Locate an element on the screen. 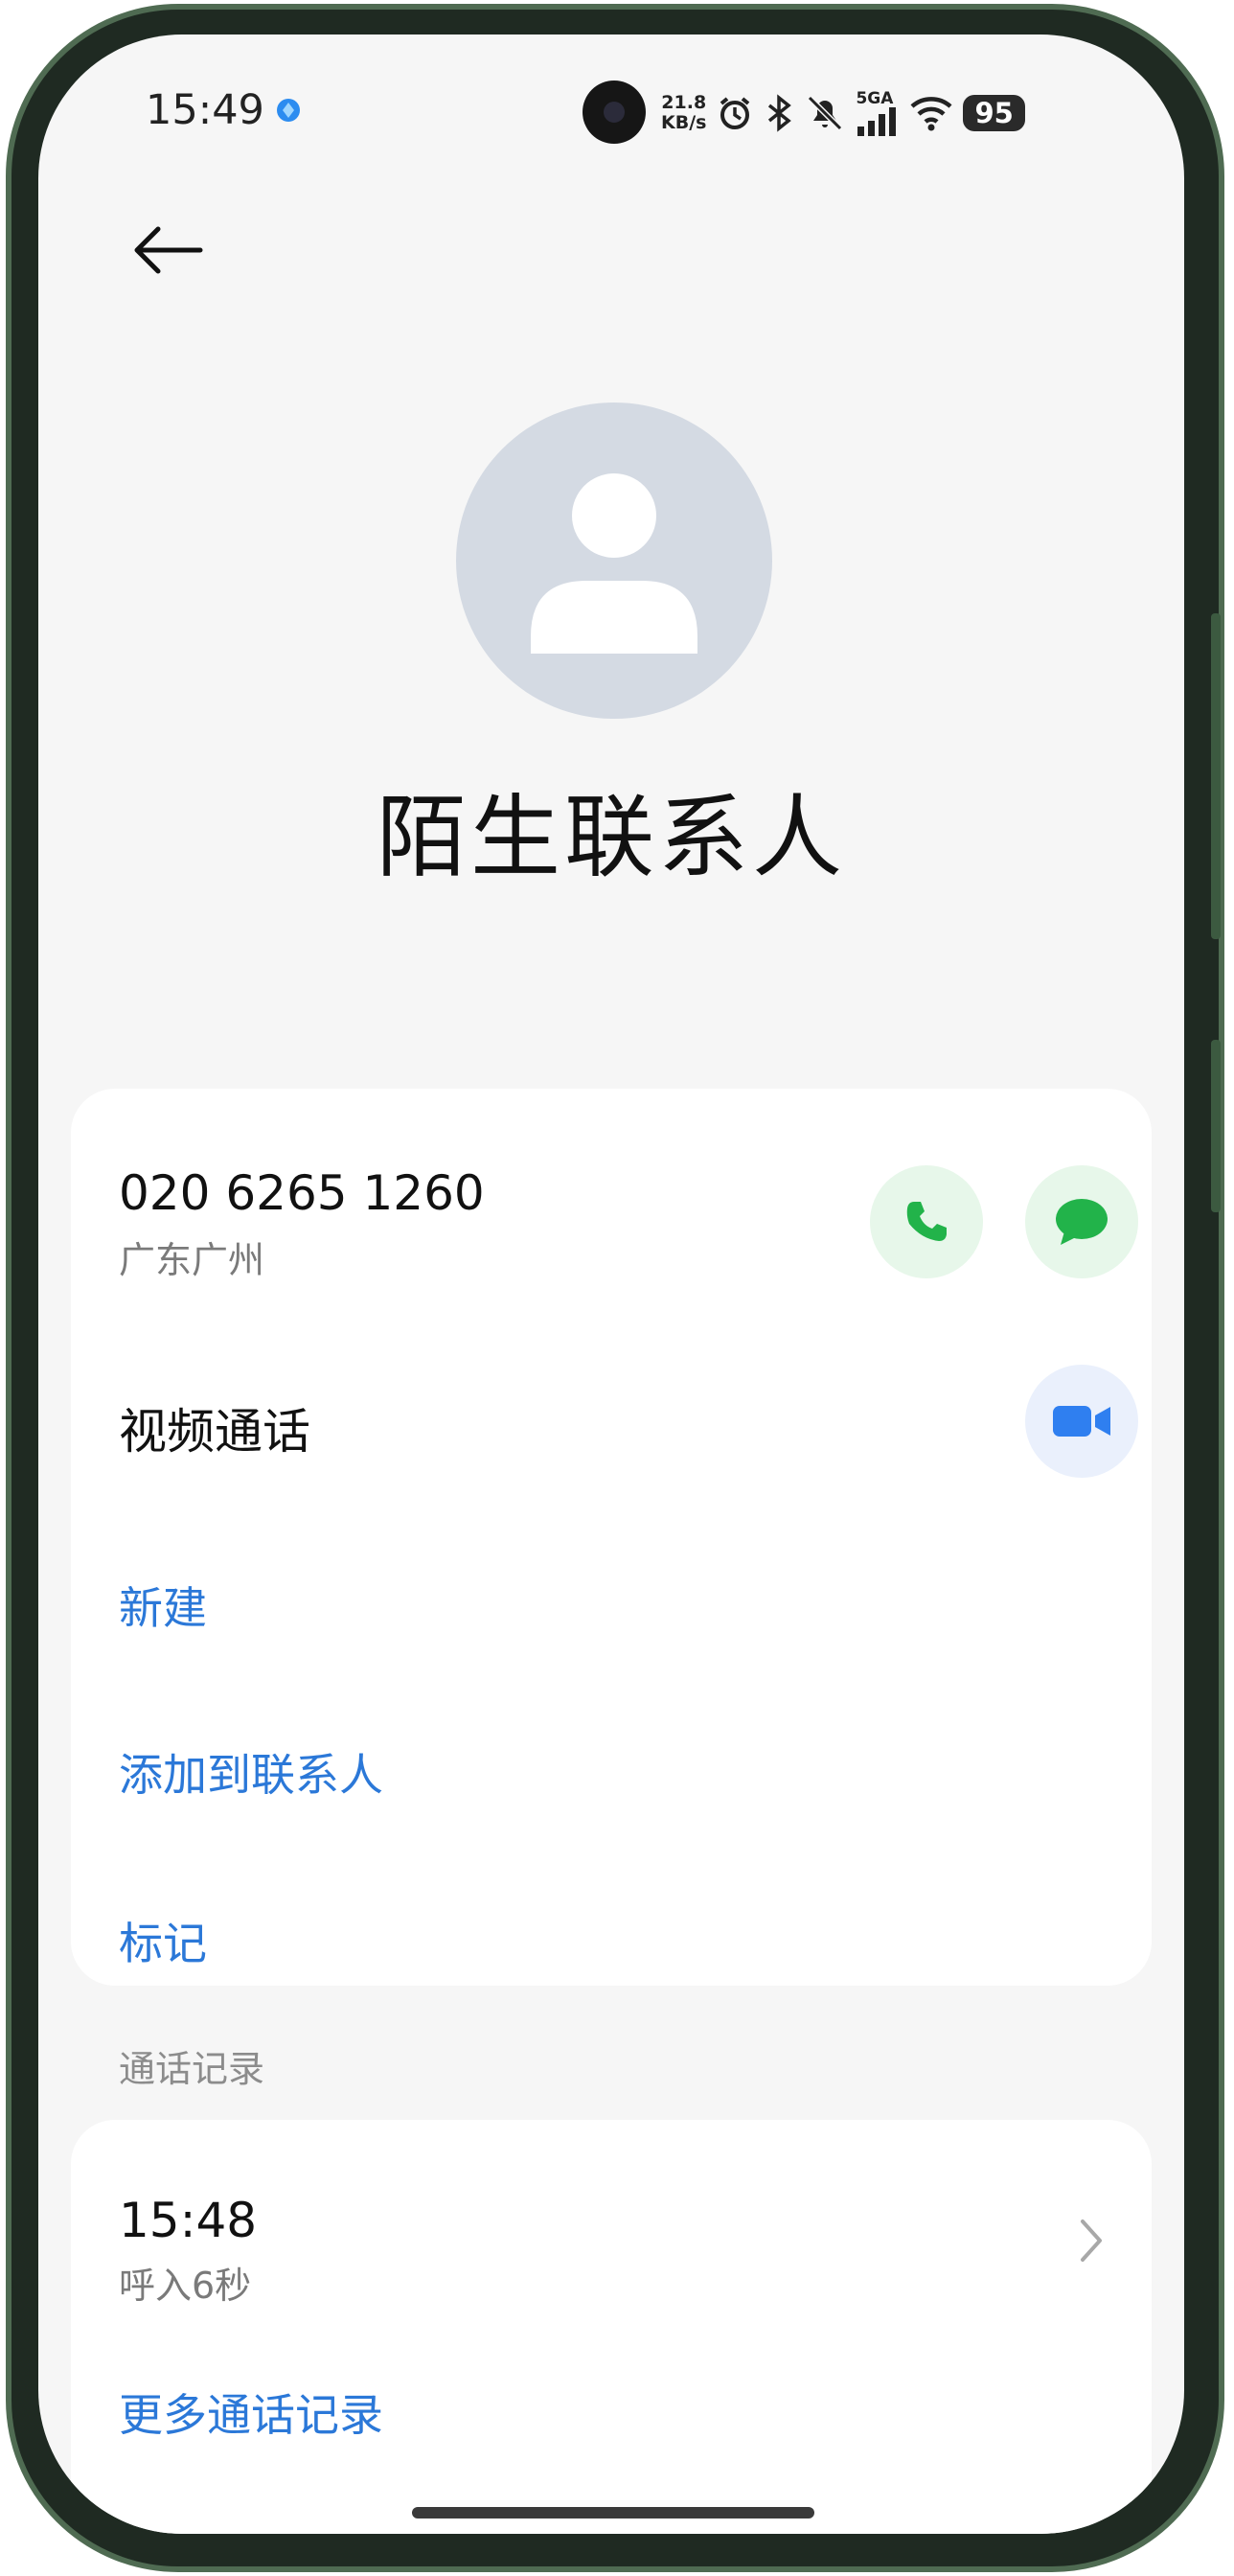 Image resolution: width=1234 pixels, height=2576 pixels. power-button is located at coordinates (1216, 1126).